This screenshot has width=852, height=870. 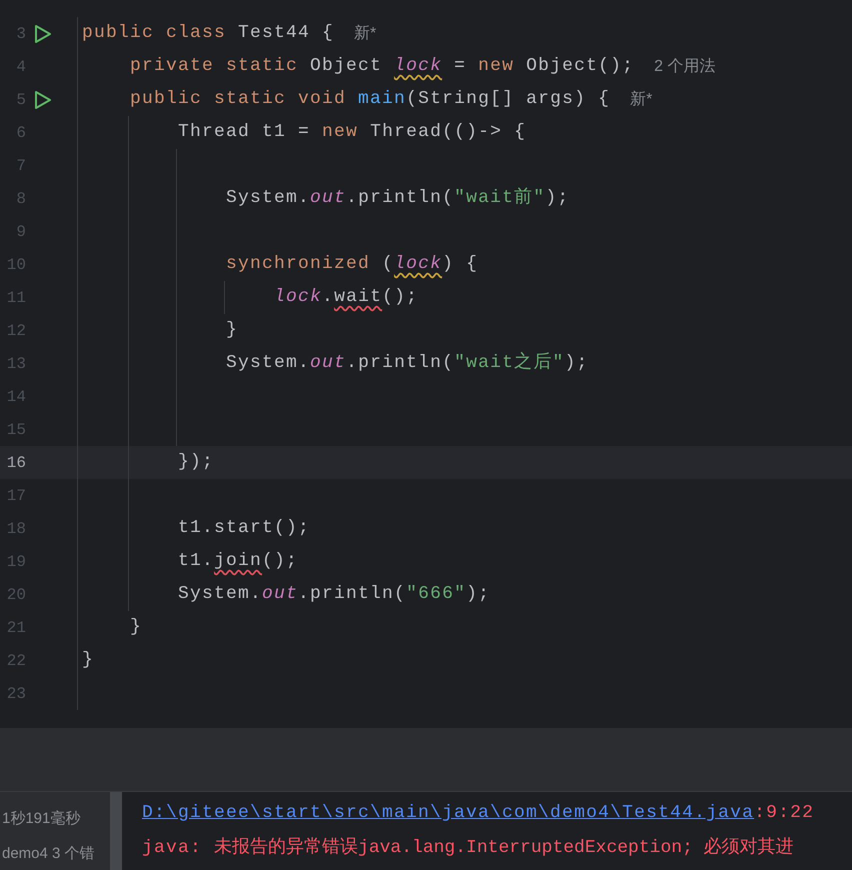 What do you see at coordinates (238, 561) in the screenshot?
I see `code-text: join` at bounding box center [238, 561].